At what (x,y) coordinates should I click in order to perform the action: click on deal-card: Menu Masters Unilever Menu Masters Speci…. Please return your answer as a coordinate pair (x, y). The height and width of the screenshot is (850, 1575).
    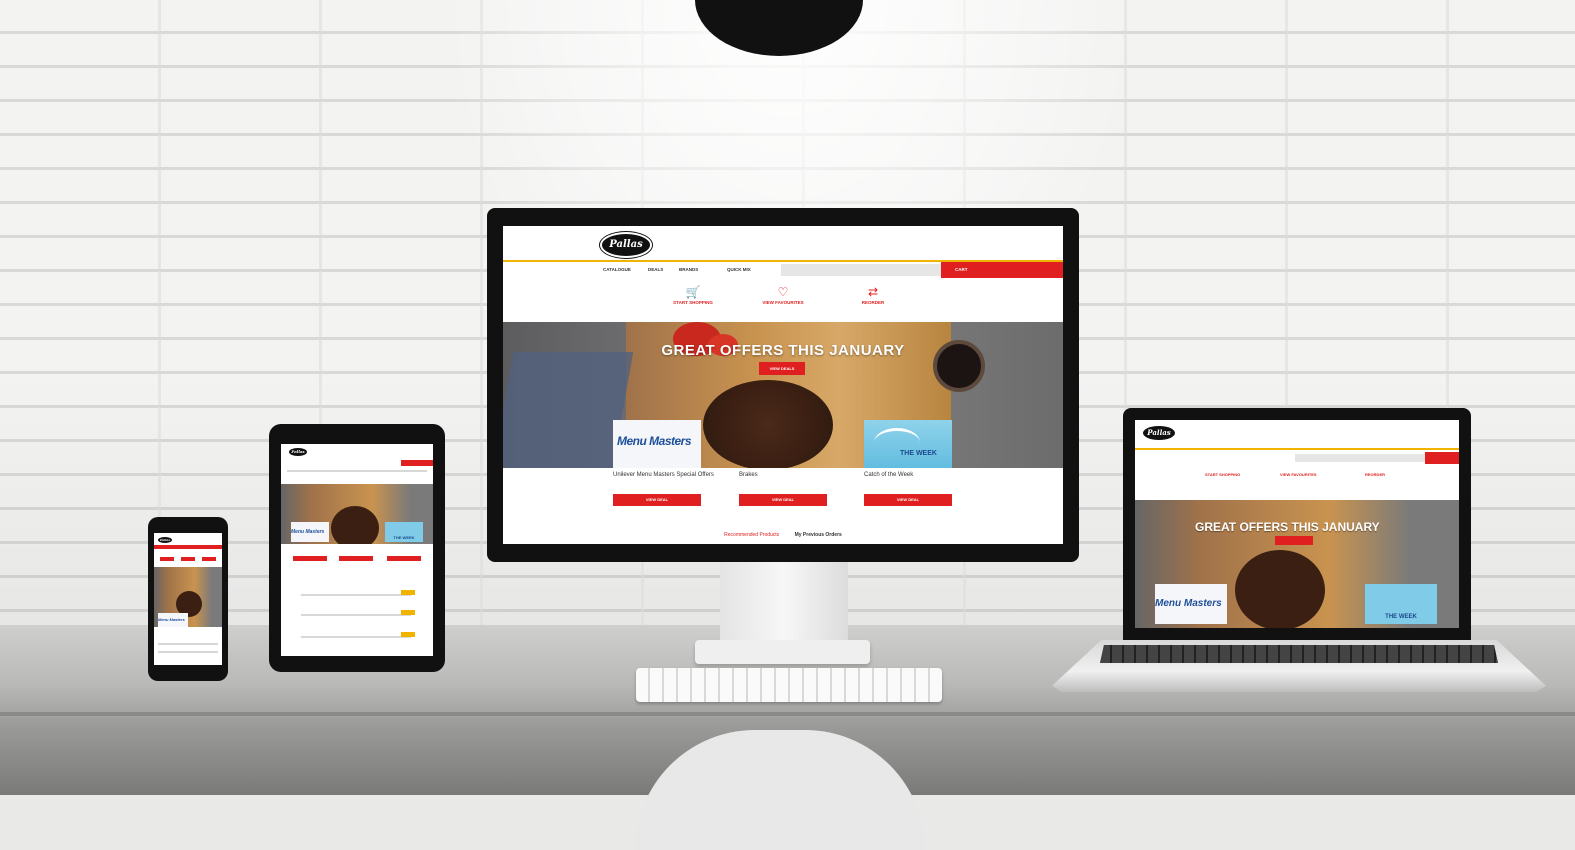
    Looking at the image, I should click on (663, 463).